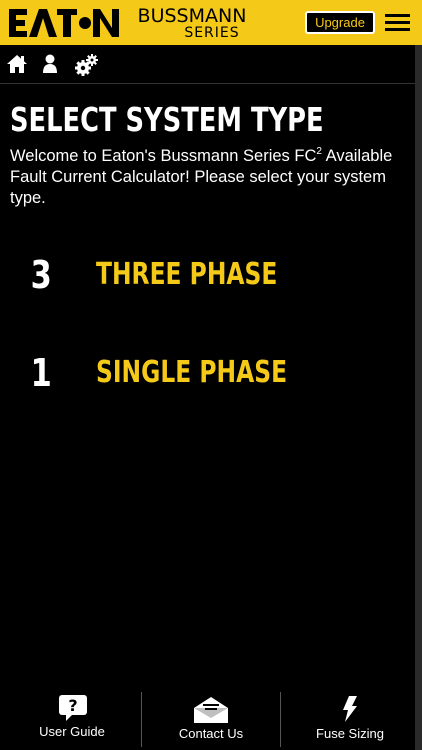 The image size is (422, 750). Describe the element at coordinates (72, 731) in the screenshot. I see `user-guide-label: User Guide` at that location.